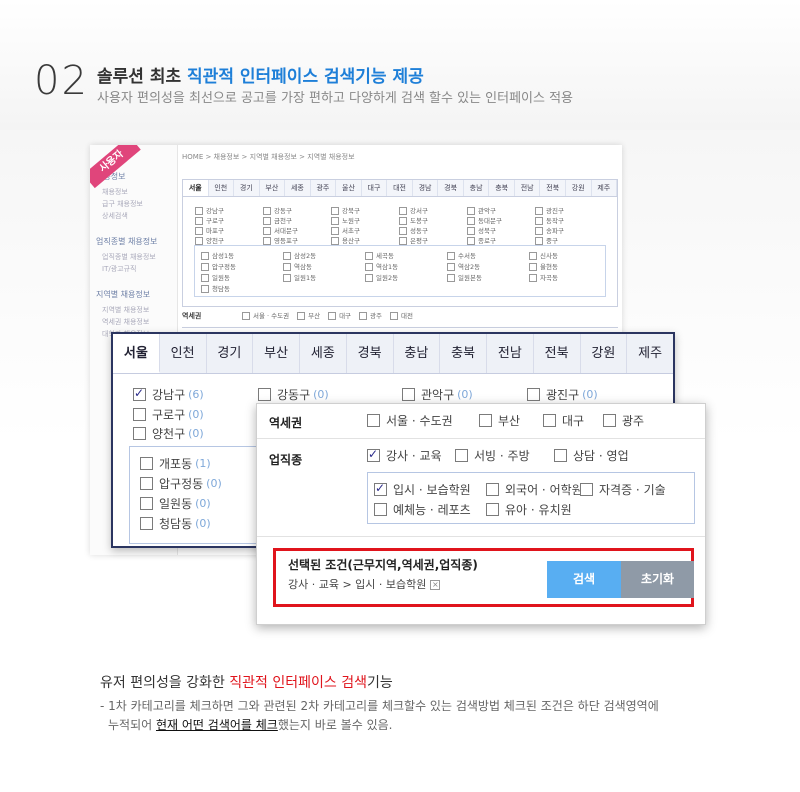 Image resolution: width=800 pixels, height=792 pixels. I want to click on bg-dong-item: 수서동, so click(461, 255).